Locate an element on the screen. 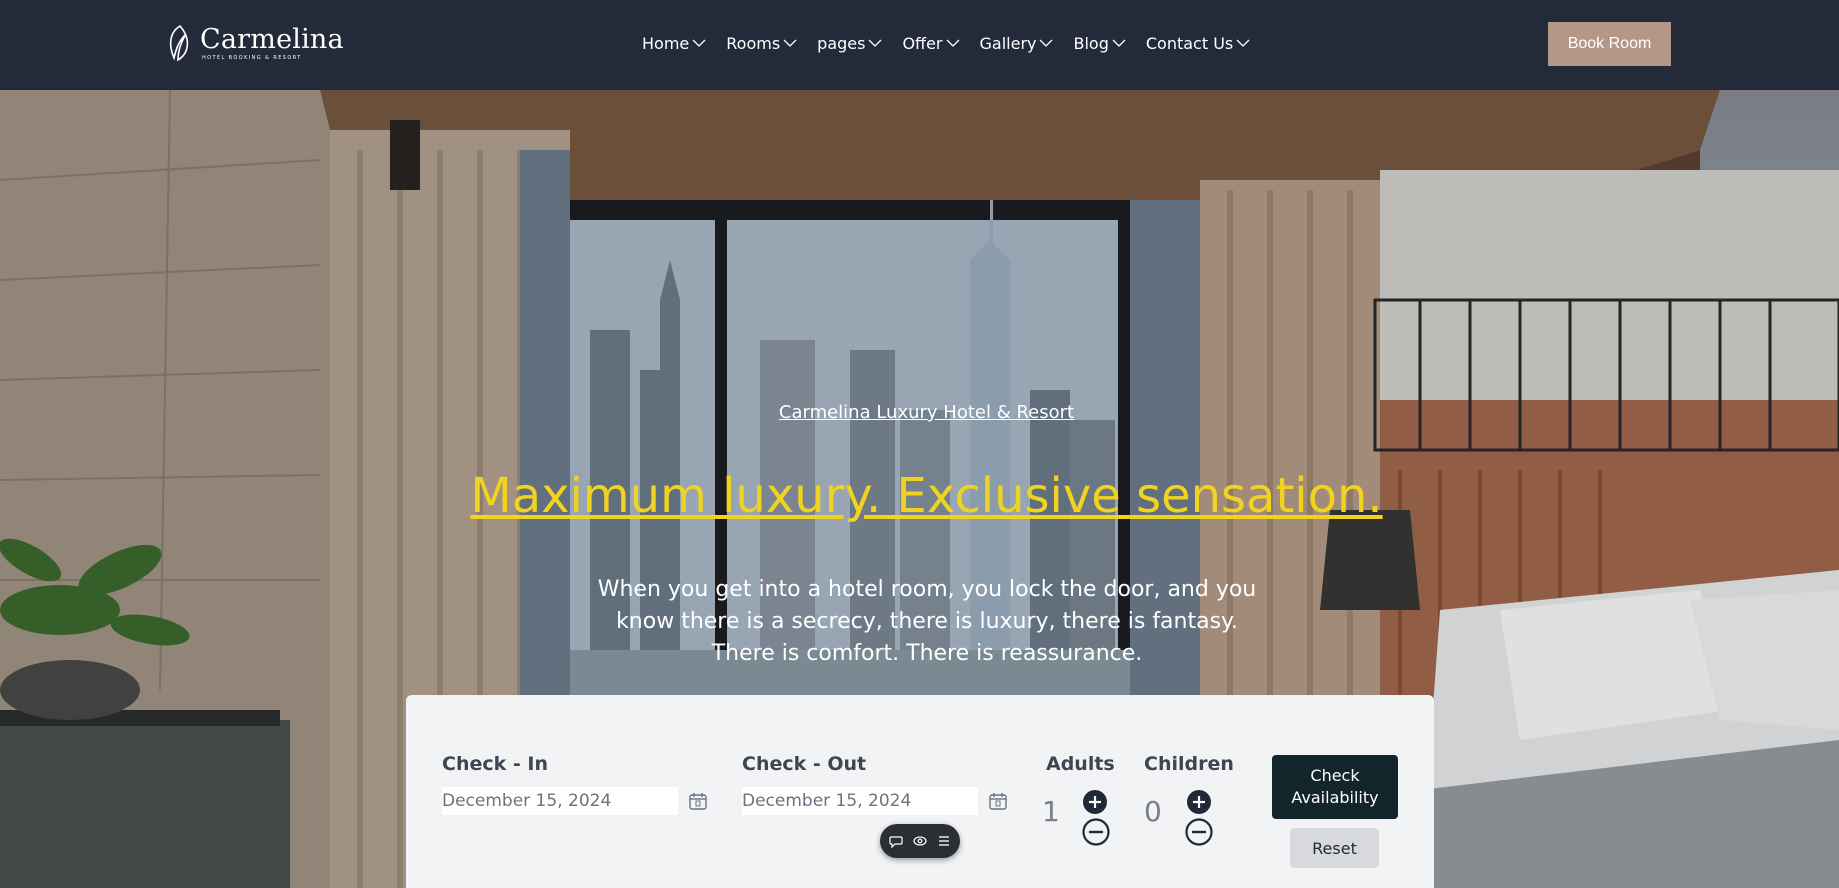 The height and width of the screenshot is (888, 1839). chat-icon is located at coordinates (896, 841).